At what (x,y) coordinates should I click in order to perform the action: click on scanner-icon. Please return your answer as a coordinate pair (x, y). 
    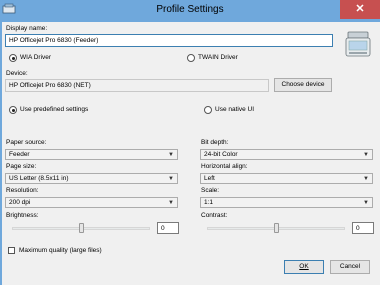
    Looking at the image, I should click on (358, 45).